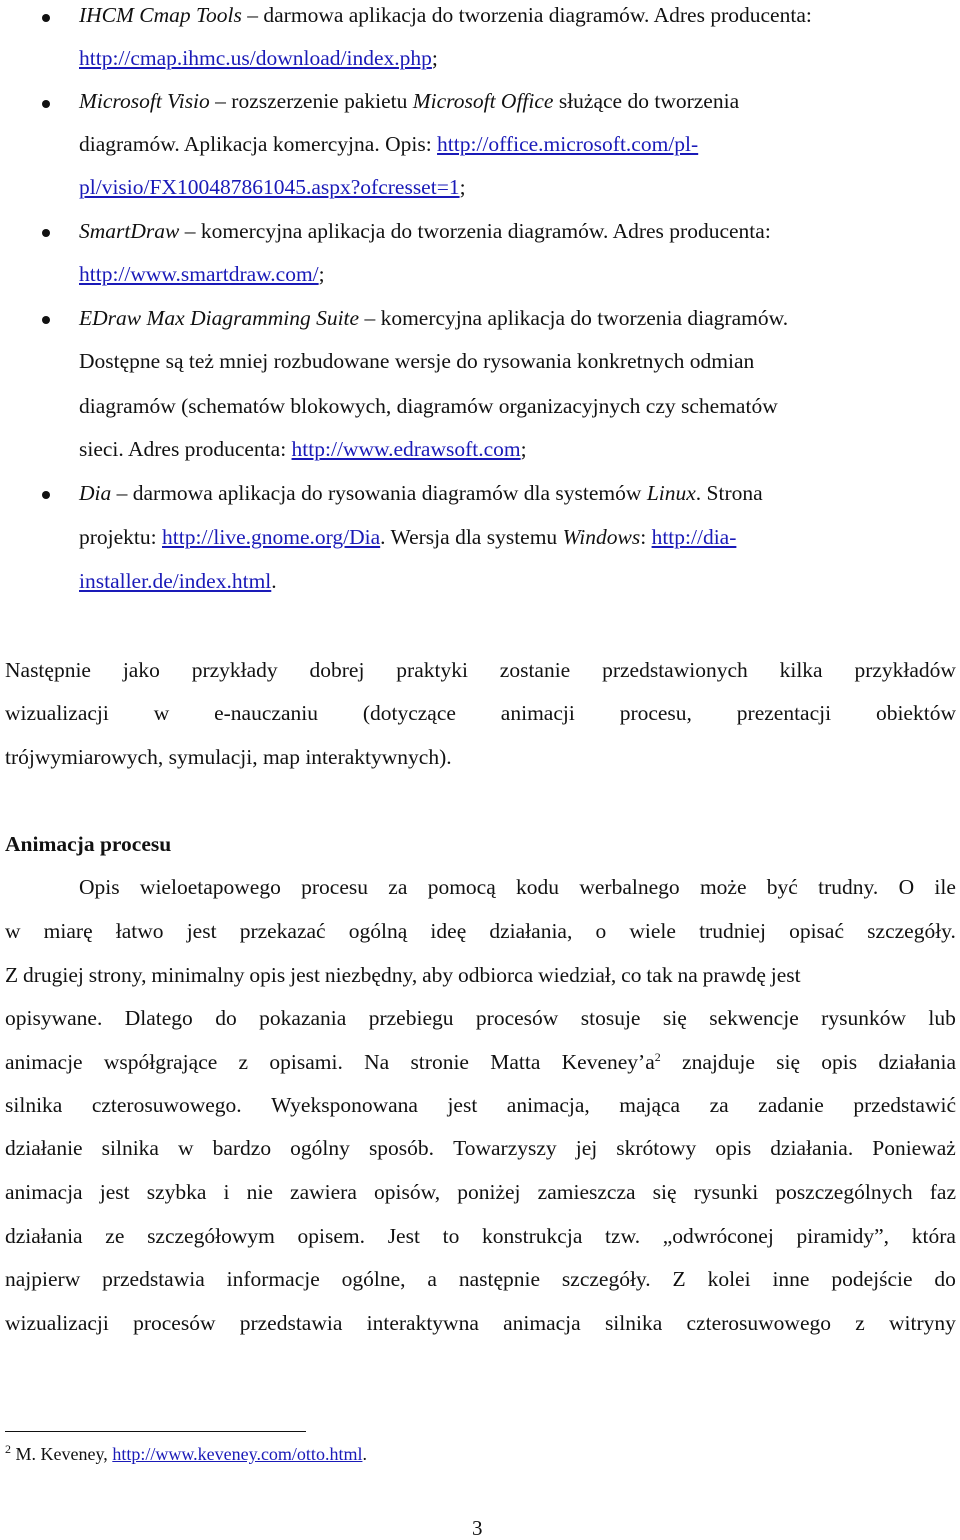 Image resolution: width=960 pixels, height=1540 pixels. What do you see at coordinates (477, 1528) in the screenshot?
I see `page-number: 3` at bounding box center [477, 1528].